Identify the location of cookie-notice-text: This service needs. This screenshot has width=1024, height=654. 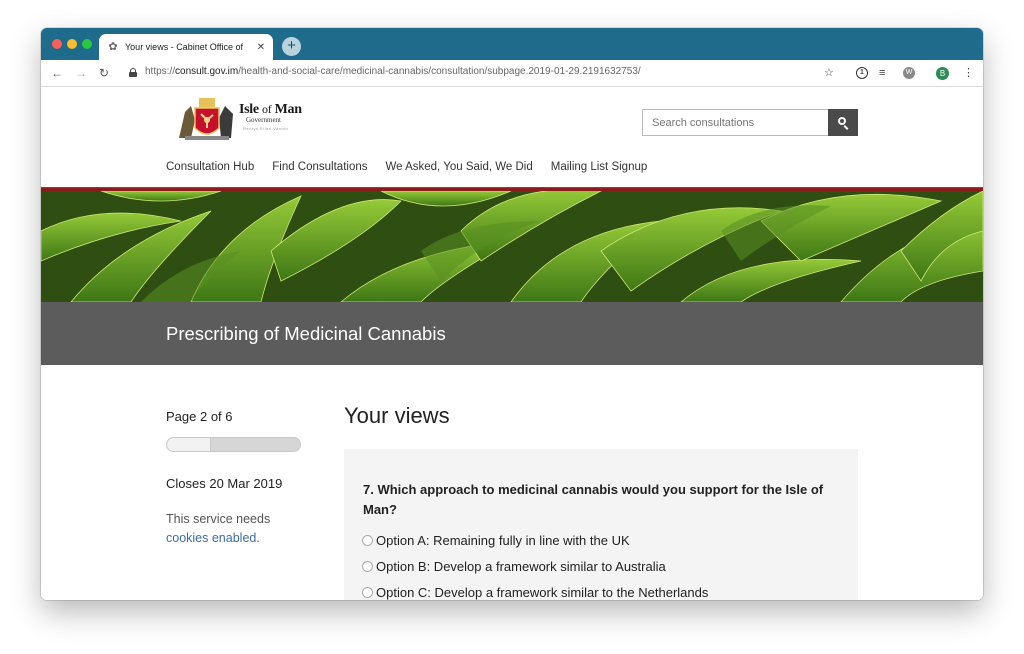
(218, 519).